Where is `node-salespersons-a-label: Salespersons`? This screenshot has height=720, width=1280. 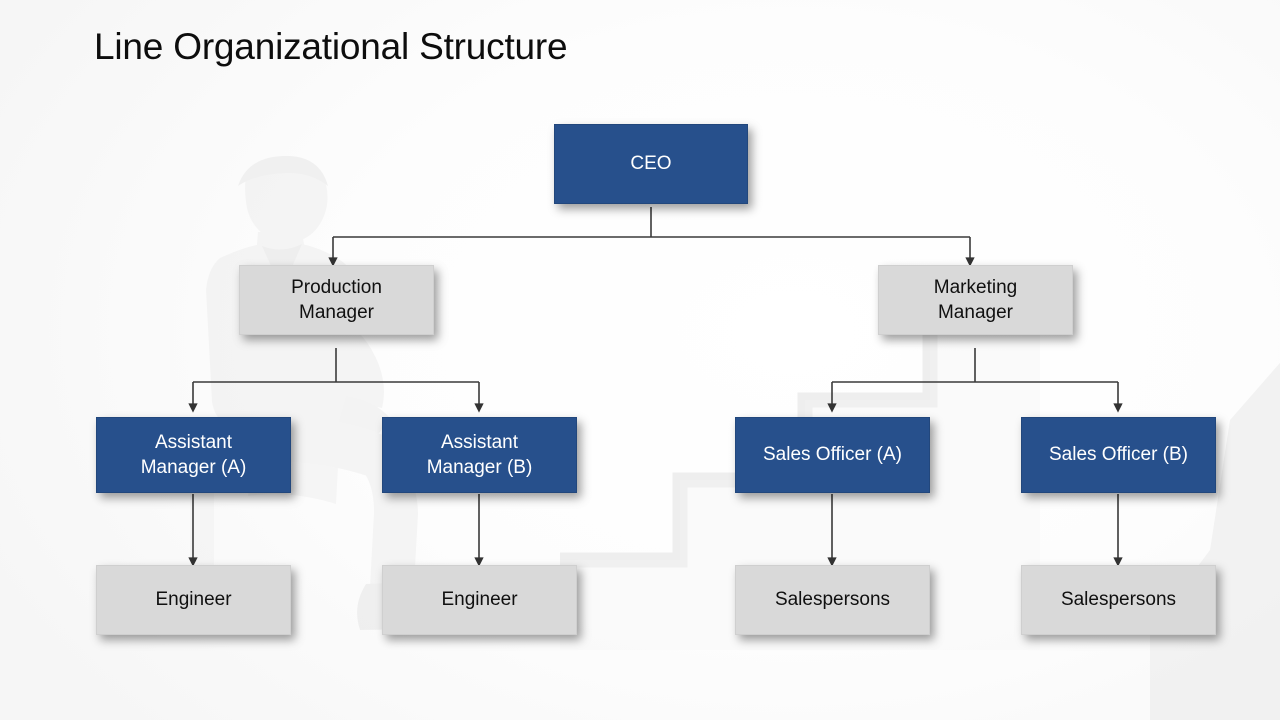 node-salespersons-a-label: Salespersons is located at coordinates (832, 600).